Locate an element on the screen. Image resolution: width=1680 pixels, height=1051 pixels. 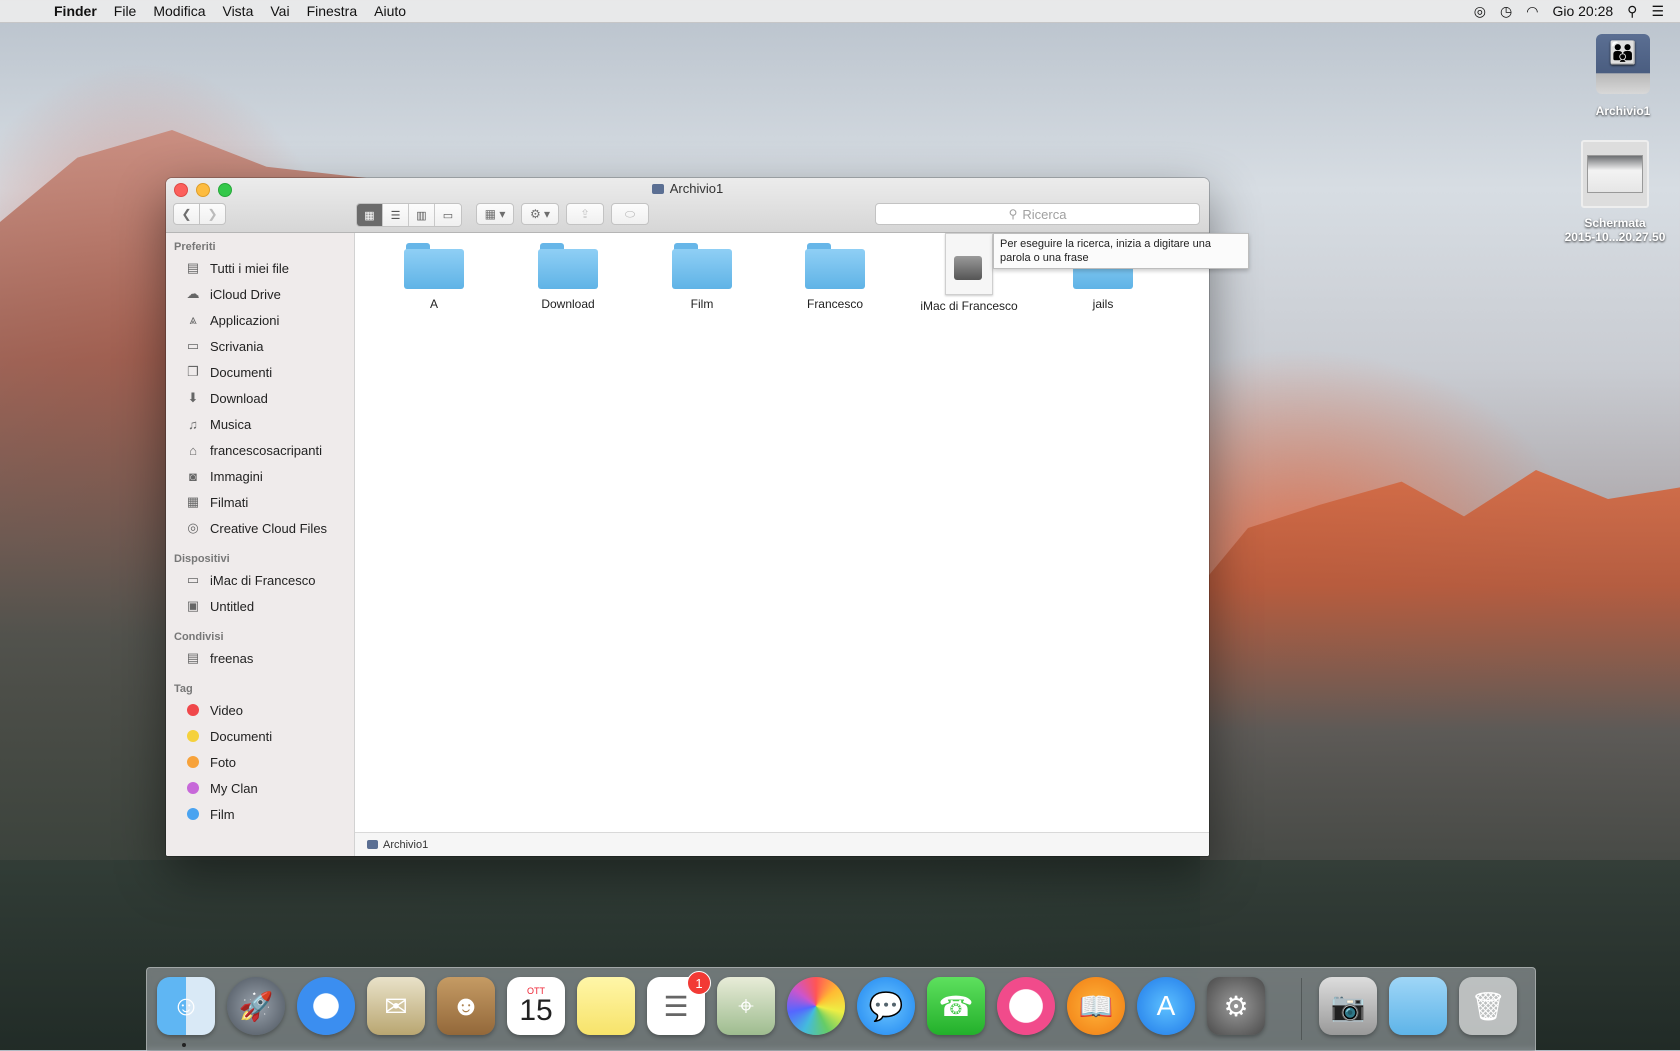
sidebar-item-icloud-drive: ☁ iCloud Drive is located at coordinates (260, 294).